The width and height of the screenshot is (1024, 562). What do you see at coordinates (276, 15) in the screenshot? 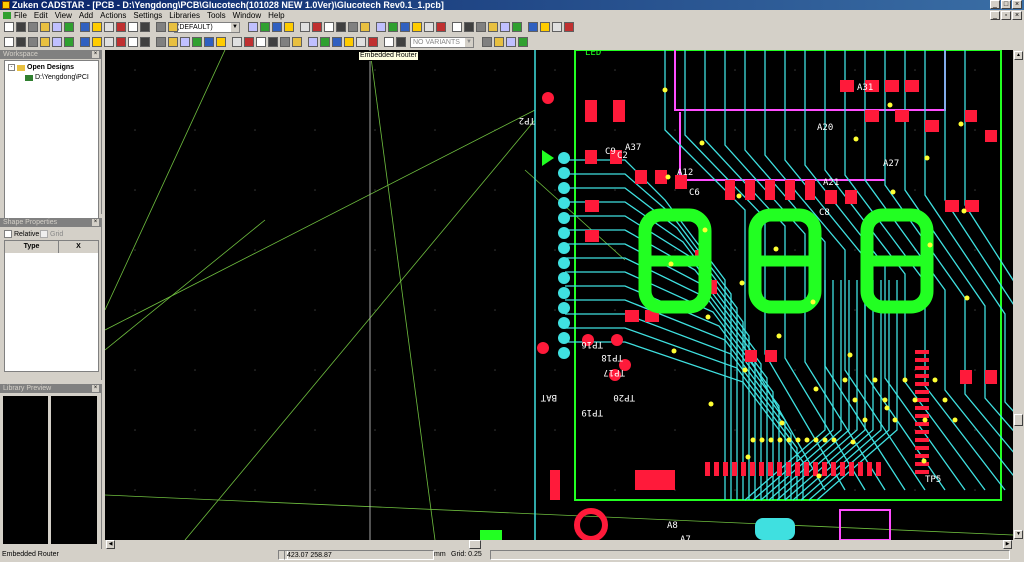
I see `menu-help: Help` at bounding box center [276, 15].